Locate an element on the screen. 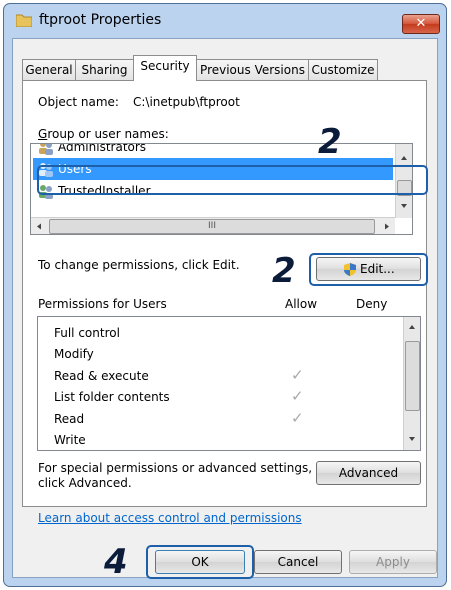  tab-previous-versions: Previous Versions is located at coordinates (252, 69).